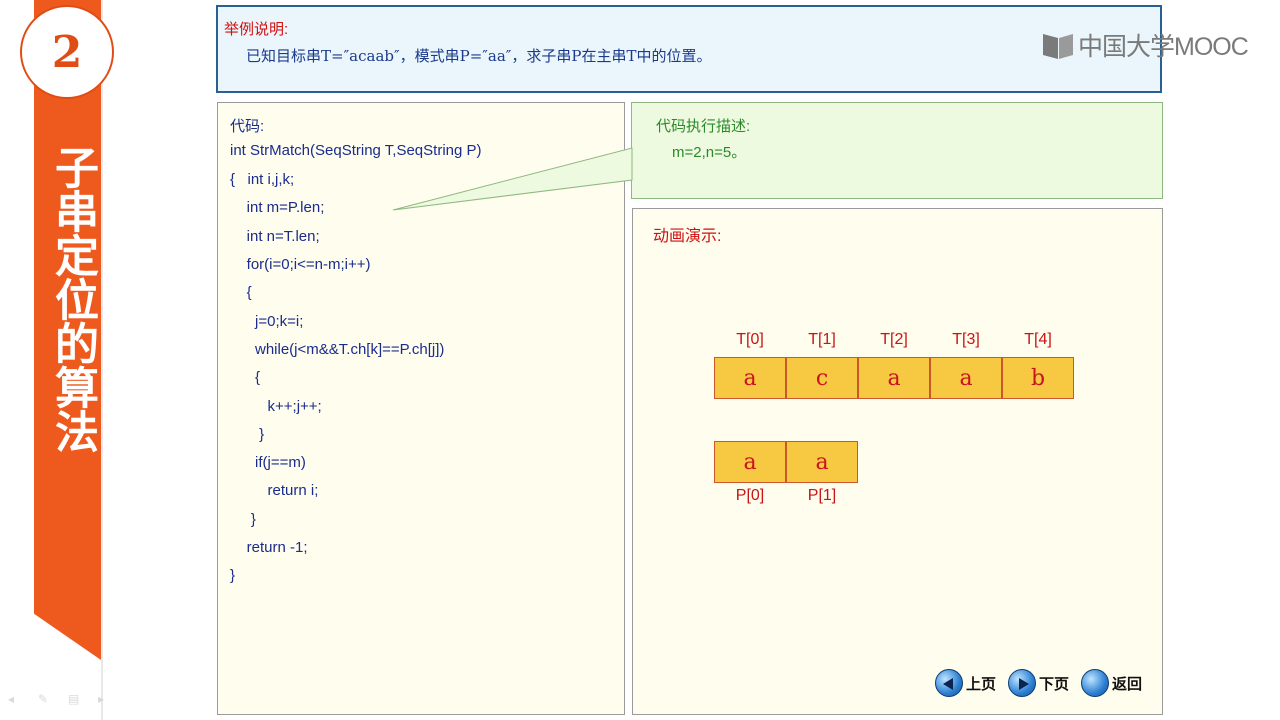 The height and width of the screenshot is (720, 1280). I want to click on next-page-label: 下页, so click(1054, 684).